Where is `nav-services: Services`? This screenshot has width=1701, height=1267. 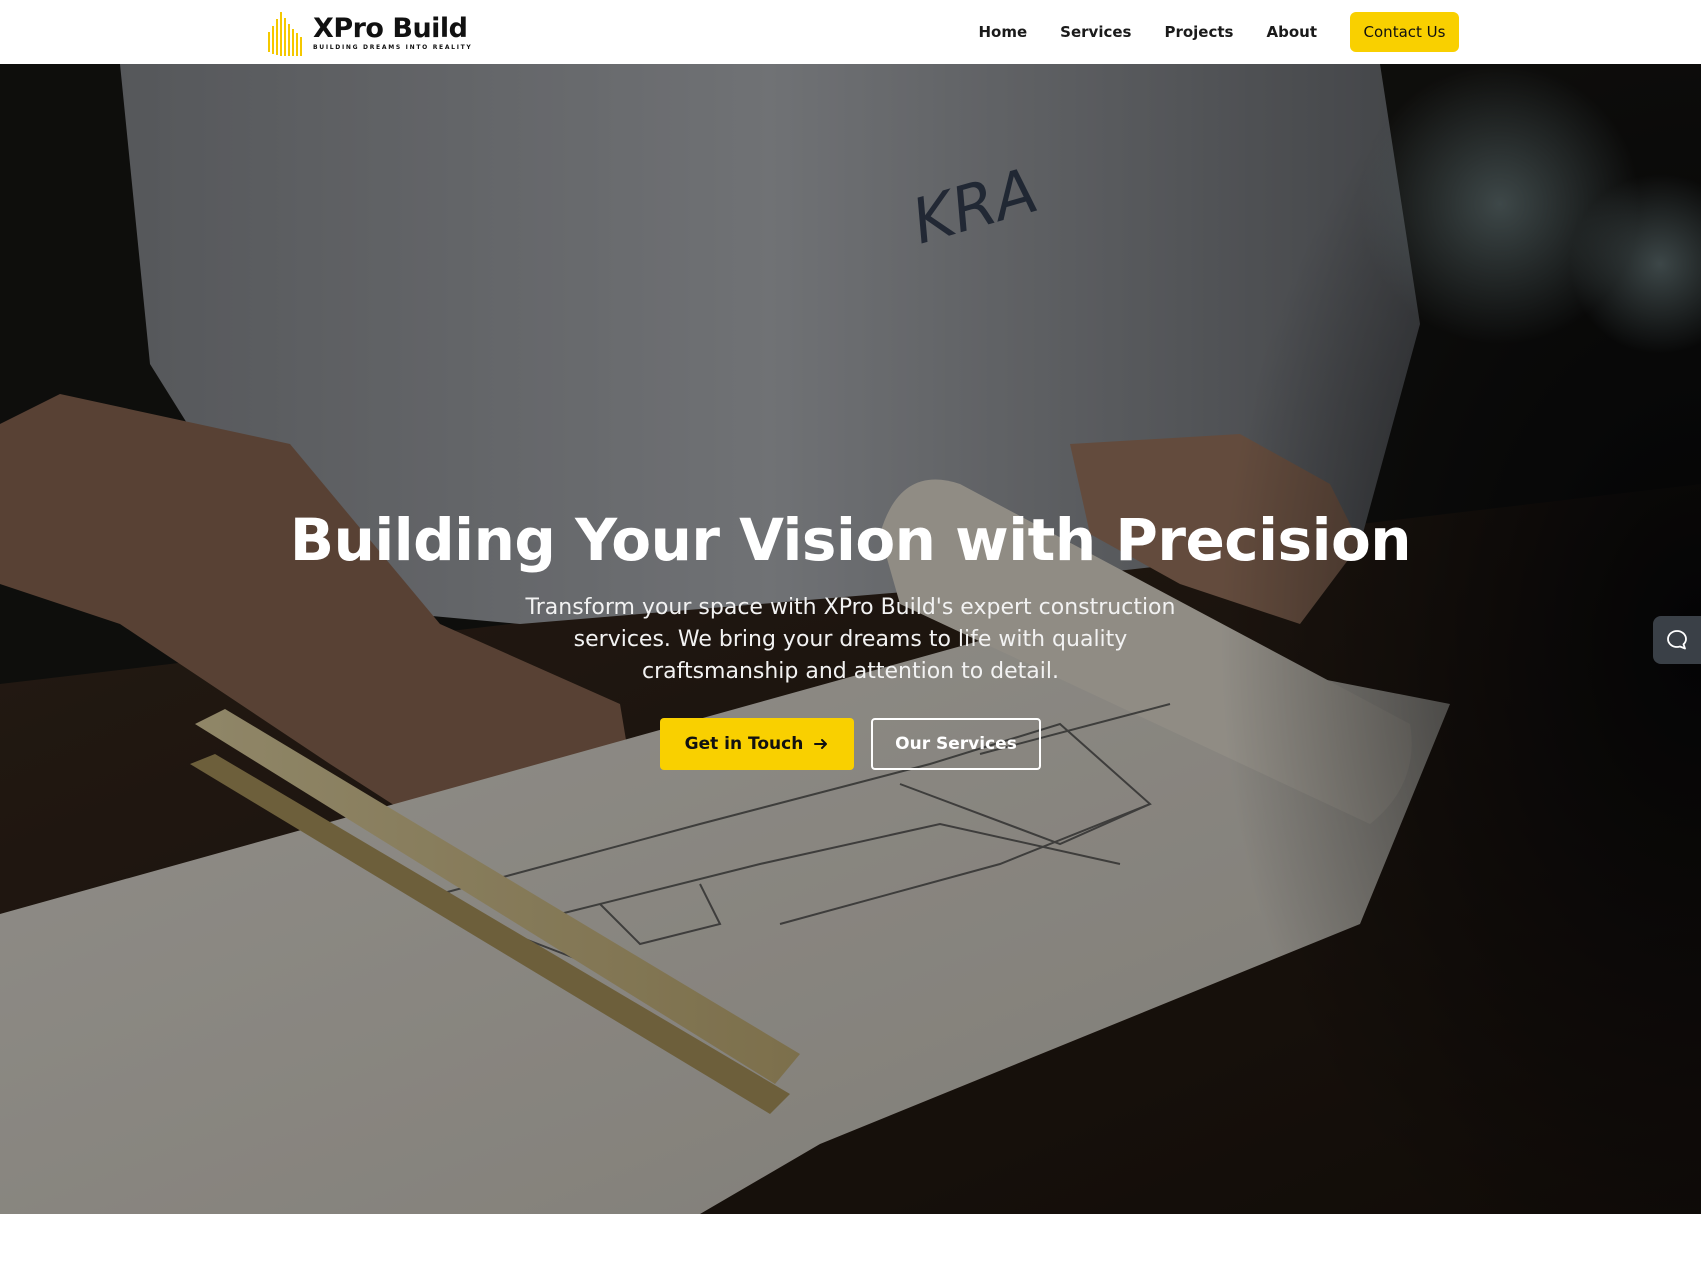 nav-services: Services is located at coordinates (1095, 32).